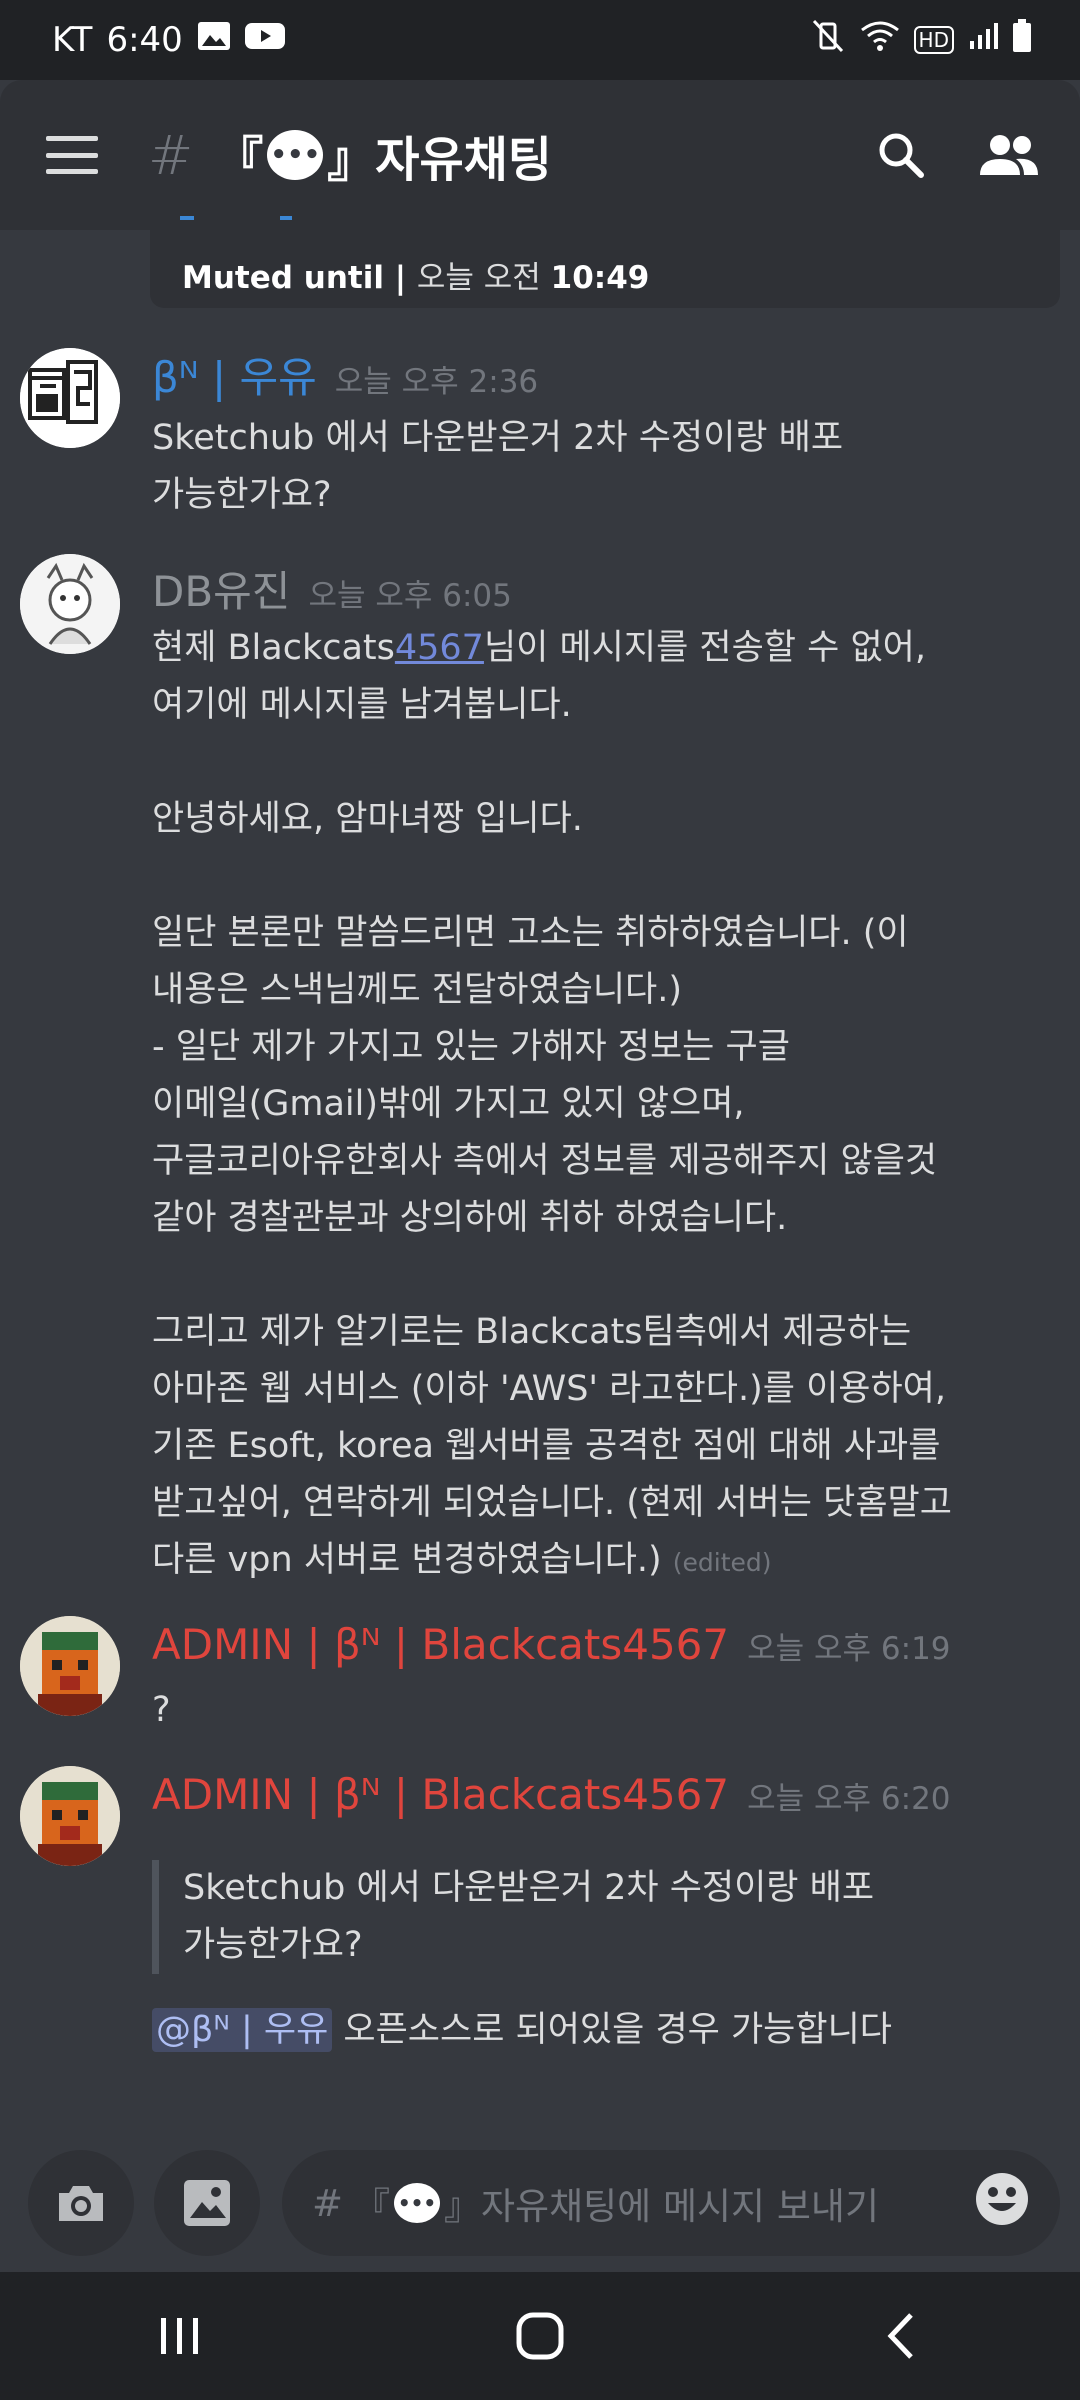 The width and height of the screenshot is (1080, 2400). What do you see at coordinates (483, 278) in the screenshot?
I see `muted-date: 오늘 오전` at bounding box center [483, 278].